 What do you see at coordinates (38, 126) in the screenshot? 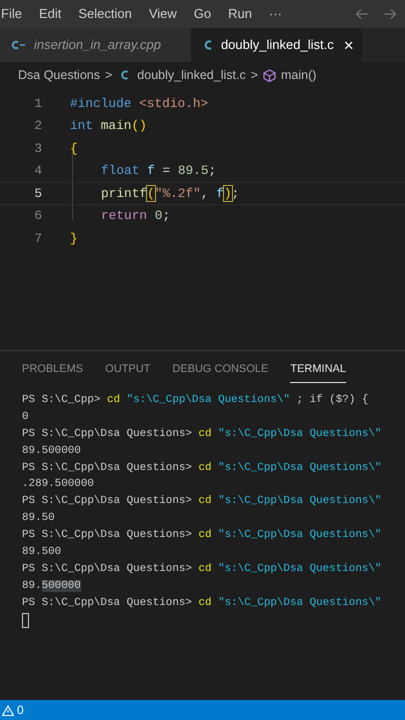
I see `line-number: 2` at bounding box center [38, 126].